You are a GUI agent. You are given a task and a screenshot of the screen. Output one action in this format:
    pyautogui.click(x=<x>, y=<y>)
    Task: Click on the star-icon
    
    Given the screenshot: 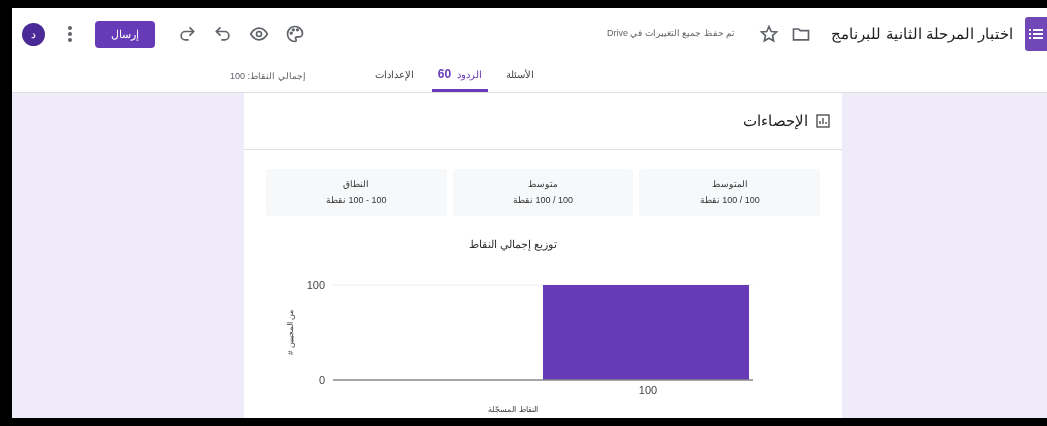 What is the action you would take?
    pyautogui.click(x=769, y=34)
    